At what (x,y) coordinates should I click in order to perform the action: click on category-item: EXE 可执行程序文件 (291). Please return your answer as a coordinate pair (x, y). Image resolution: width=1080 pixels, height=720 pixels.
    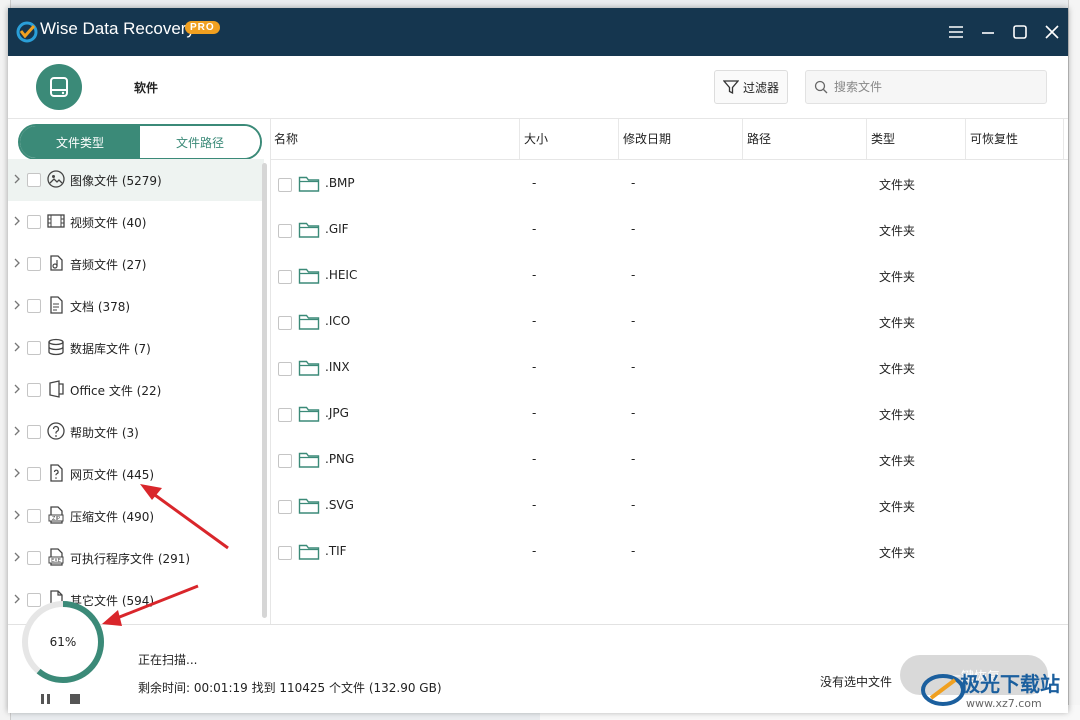
    Looking at the image, I should click on (136, 558).